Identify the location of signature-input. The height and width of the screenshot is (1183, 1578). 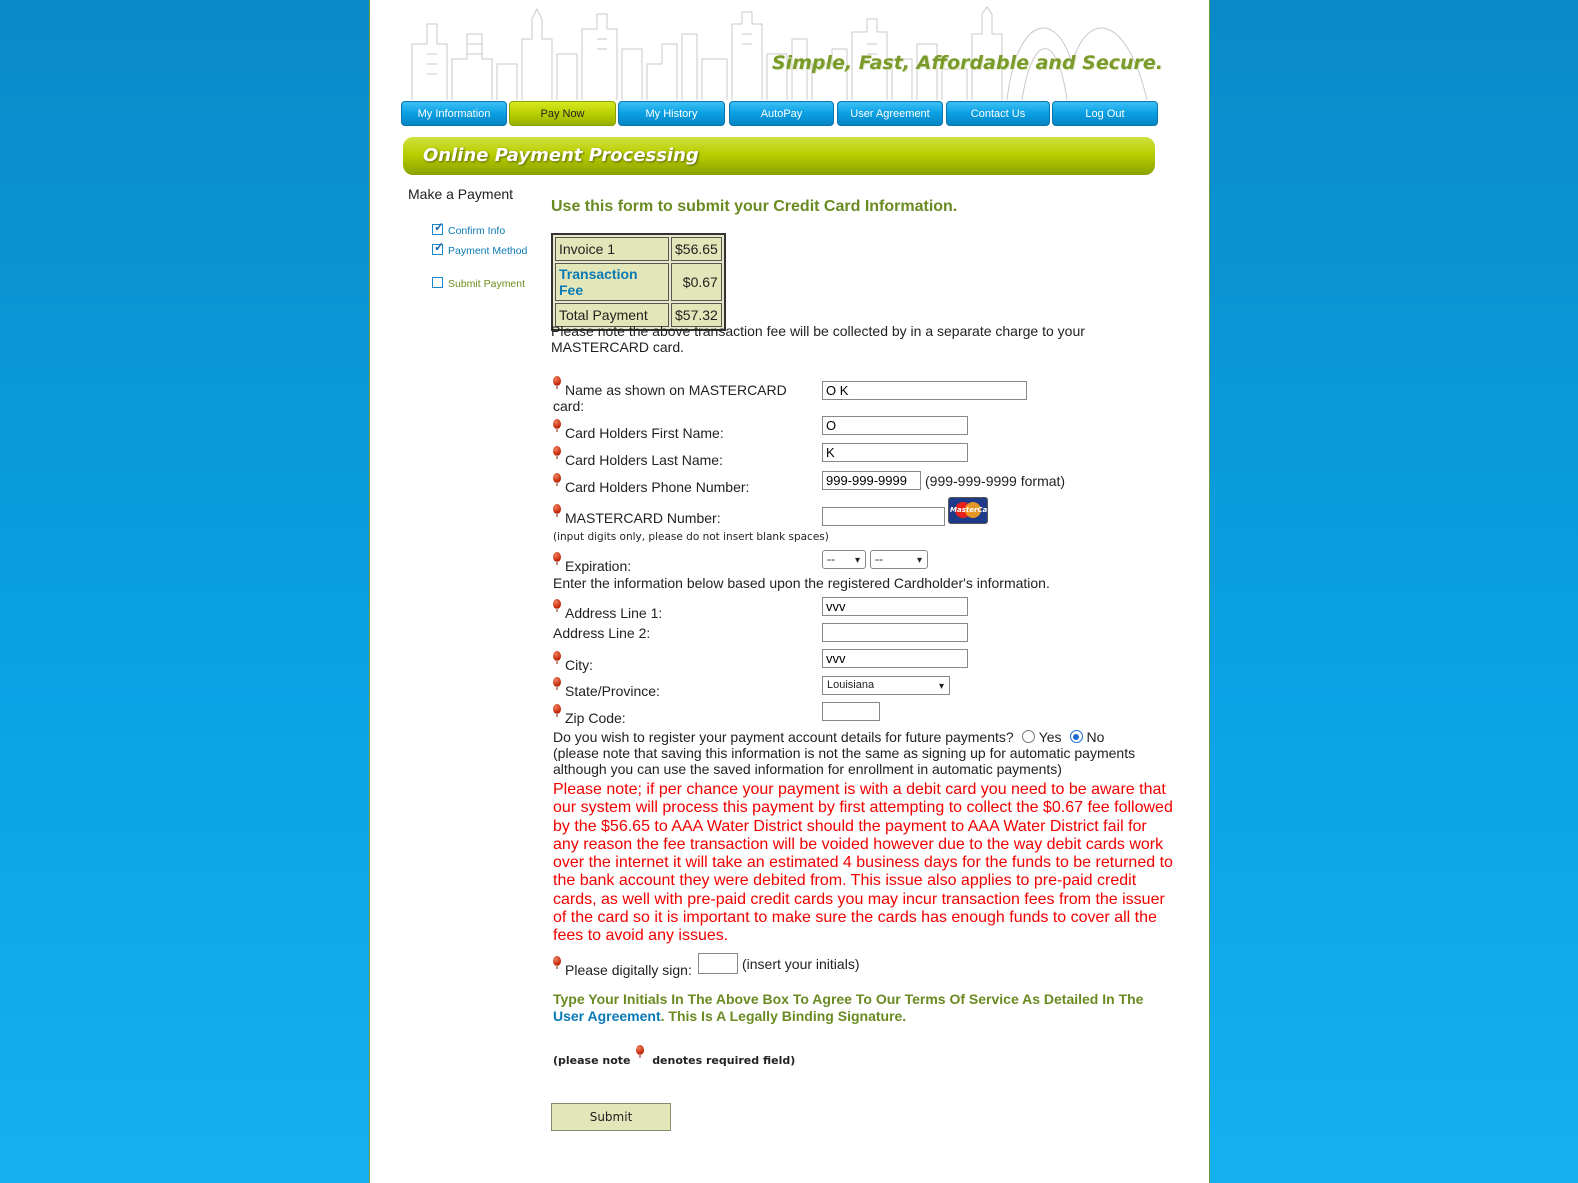
(718, 963).